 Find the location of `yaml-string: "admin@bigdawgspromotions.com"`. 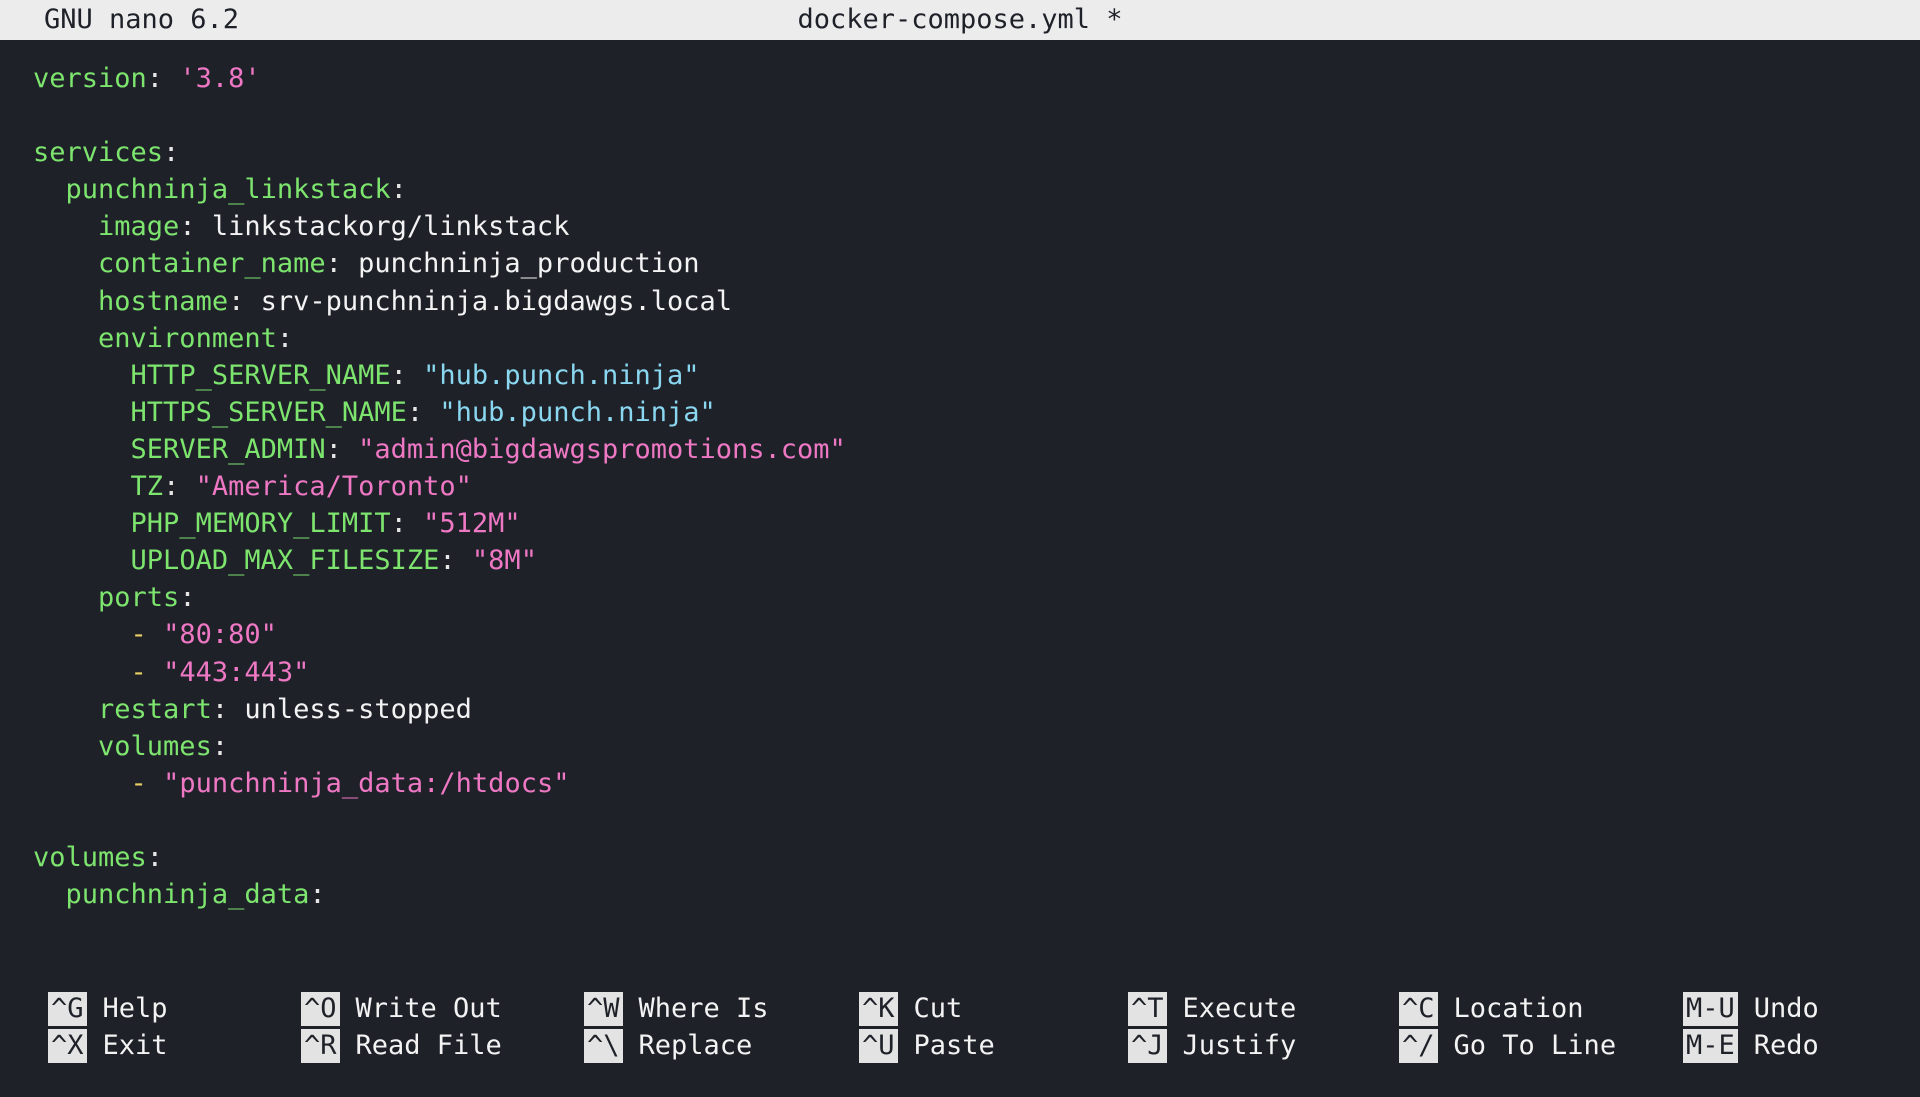

yaml-string: "admin@bigdawgspromotions.com" is located at coordinates (602, 449).